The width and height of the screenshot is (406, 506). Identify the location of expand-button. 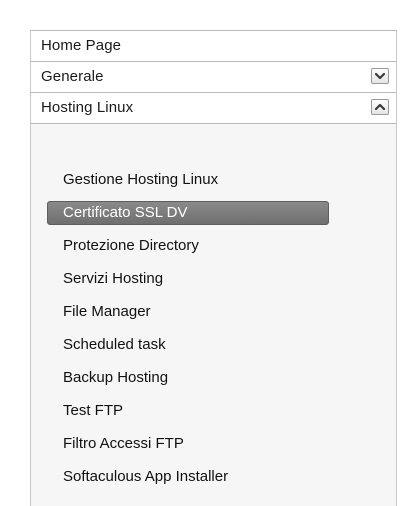
(380, 76).